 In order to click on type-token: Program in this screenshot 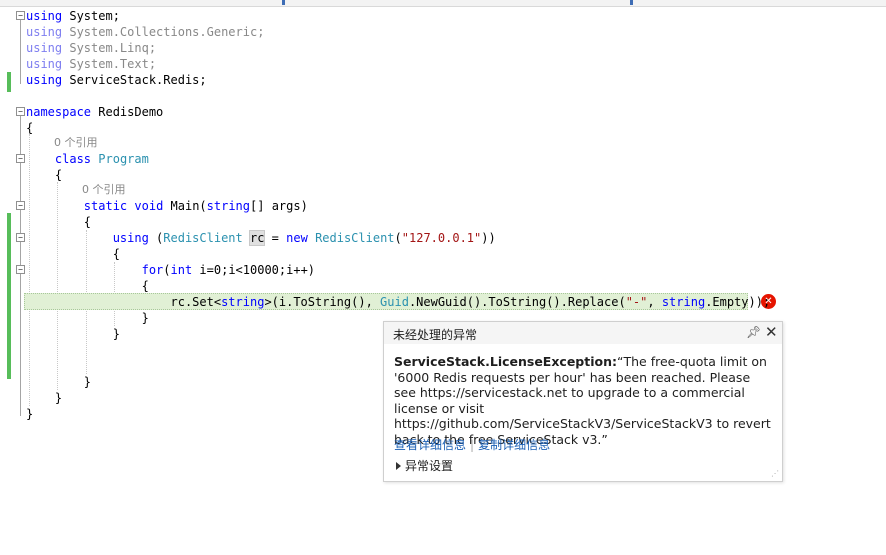, I will do `click(123, 159)`.